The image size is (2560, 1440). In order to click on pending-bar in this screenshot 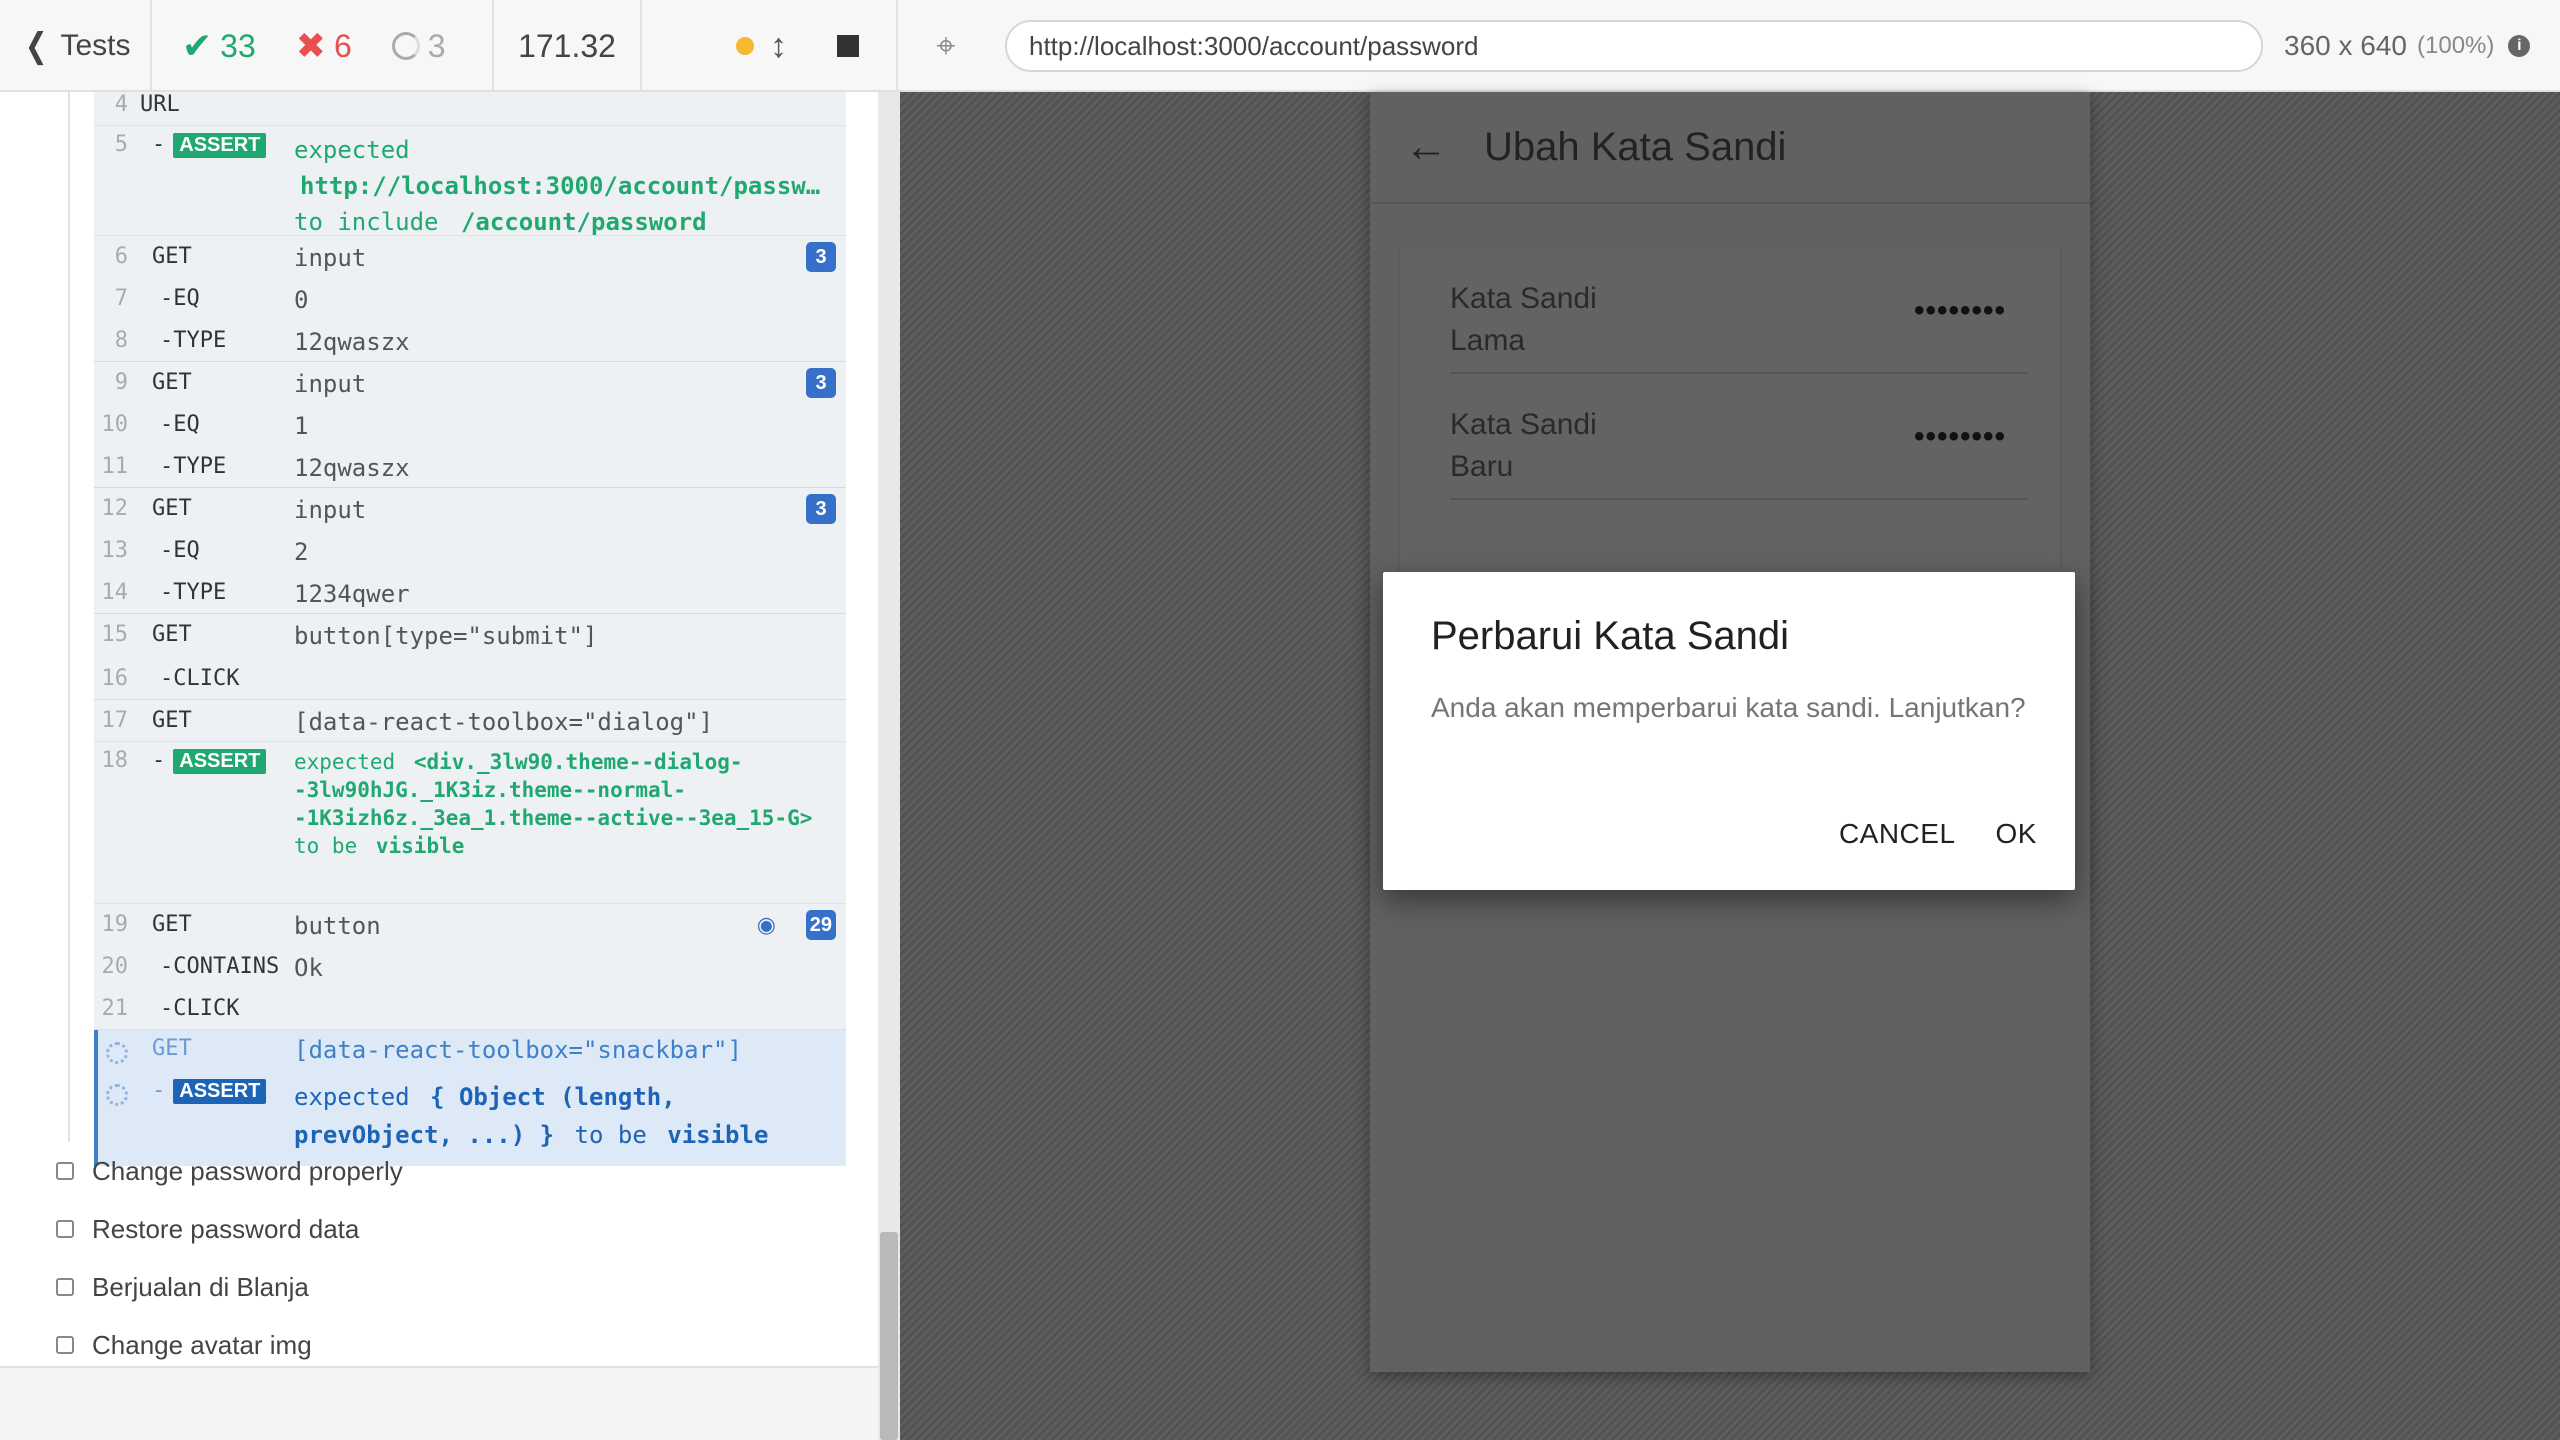, I will do `click(96, 1052)`.